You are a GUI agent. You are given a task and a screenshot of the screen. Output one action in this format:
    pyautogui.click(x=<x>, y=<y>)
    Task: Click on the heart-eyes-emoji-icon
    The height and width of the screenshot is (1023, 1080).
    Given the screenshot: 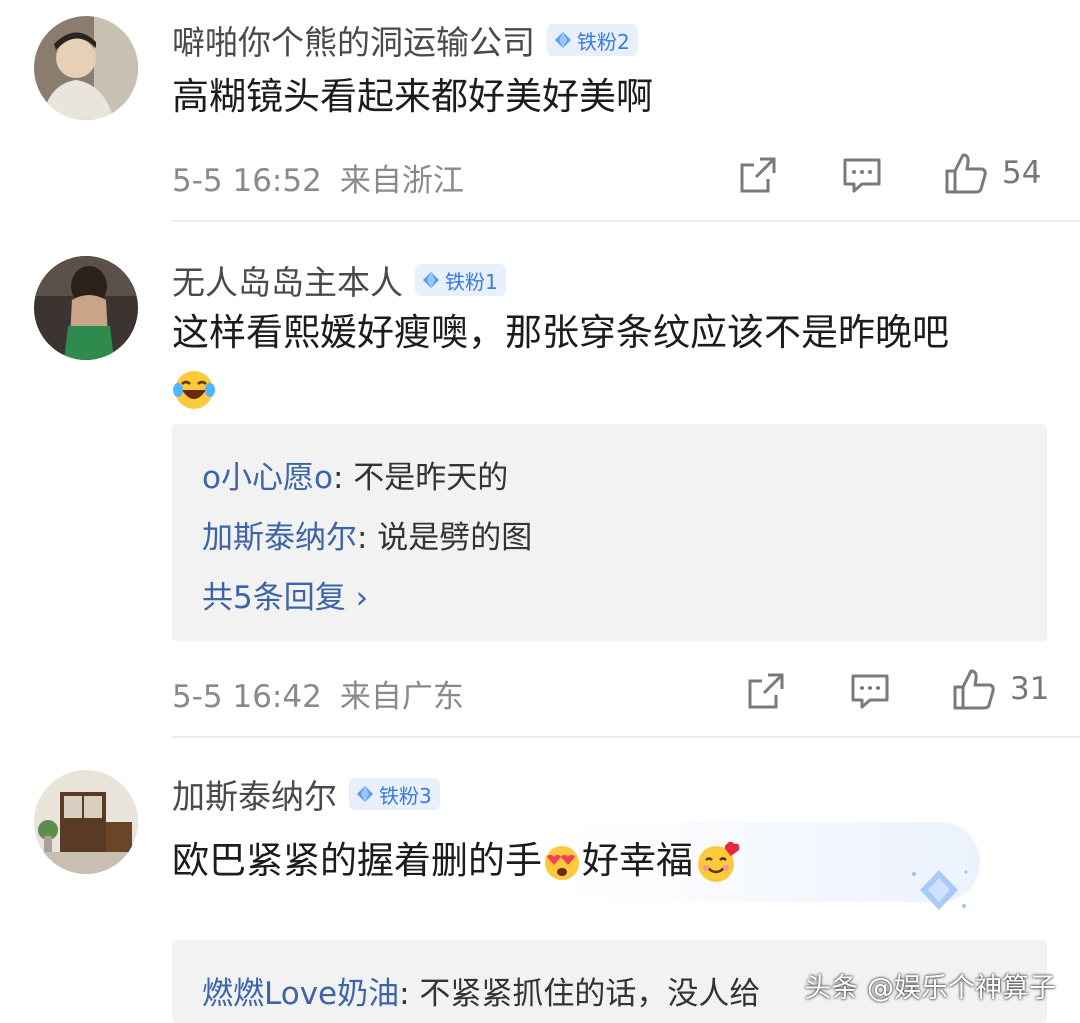 What is the action you would take?
    pyautogui.click(x=562, y=862)
    